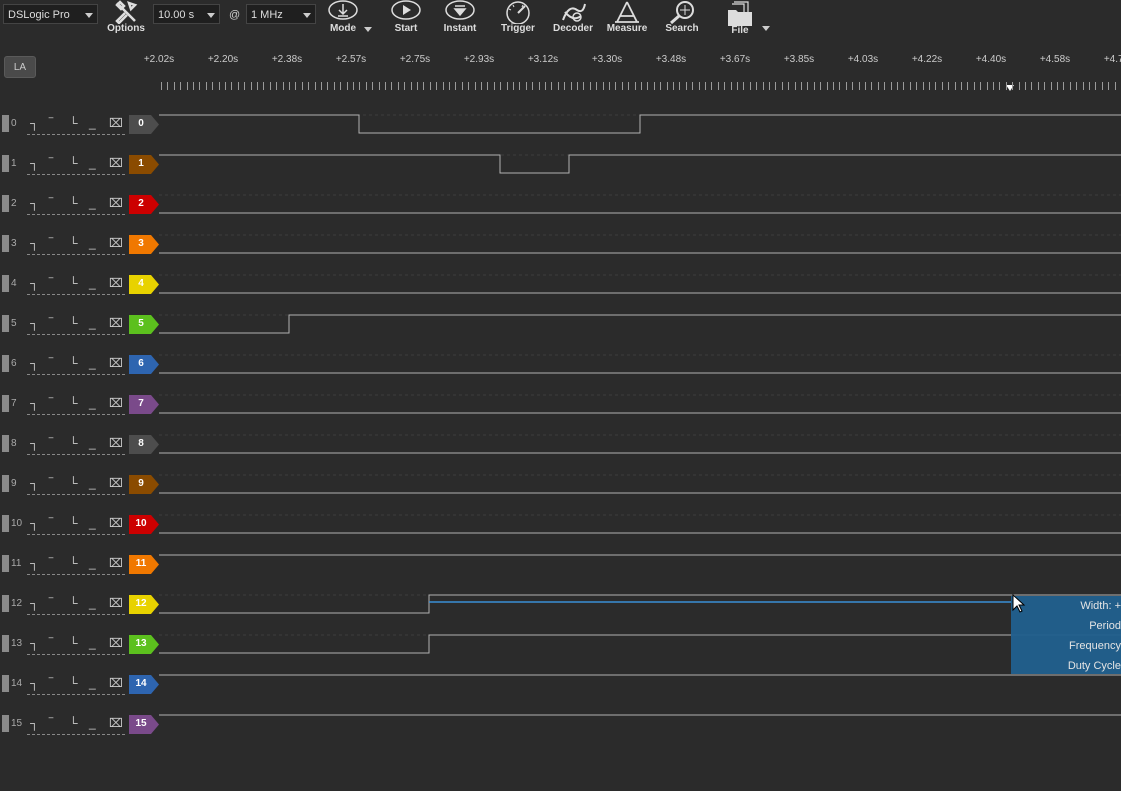 This screenshot has height=791, width=1121. I want to click on channel-tag: 5, so click(144, 324).